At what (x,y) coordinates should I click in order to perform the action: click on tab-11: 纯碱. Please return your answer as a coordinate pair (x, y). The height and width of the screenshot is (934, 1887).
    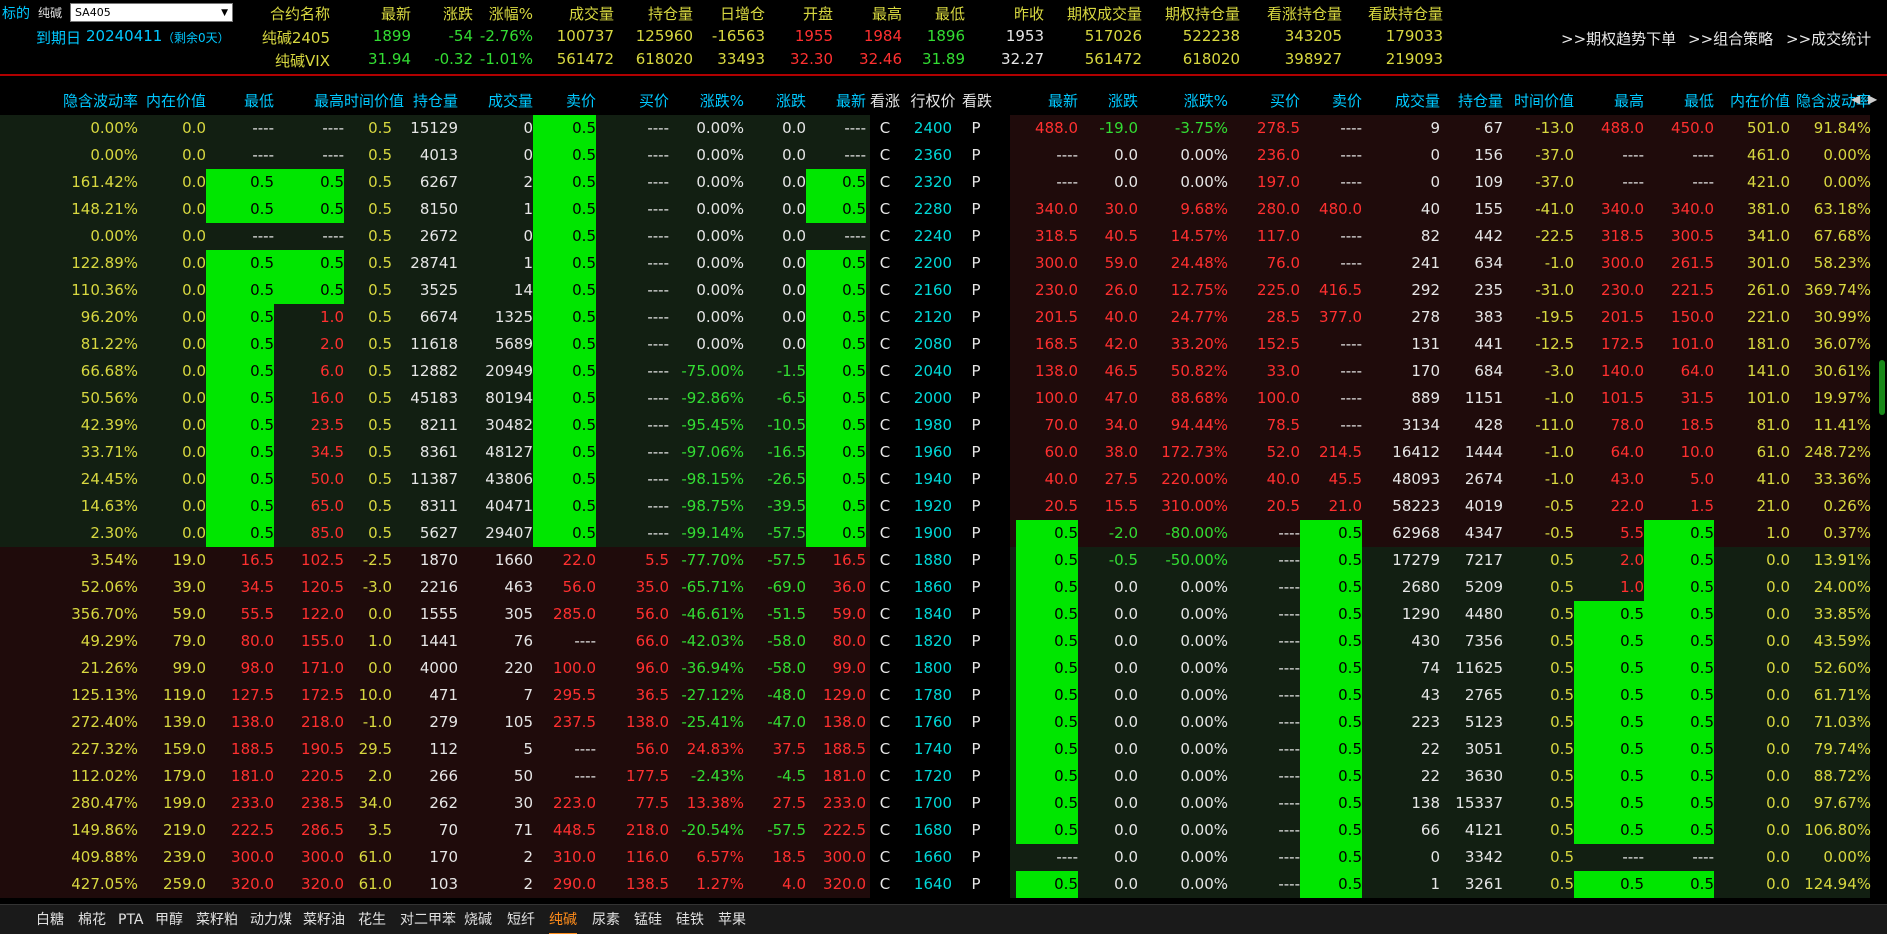
    Looking at the image, I should click on (563, 919).